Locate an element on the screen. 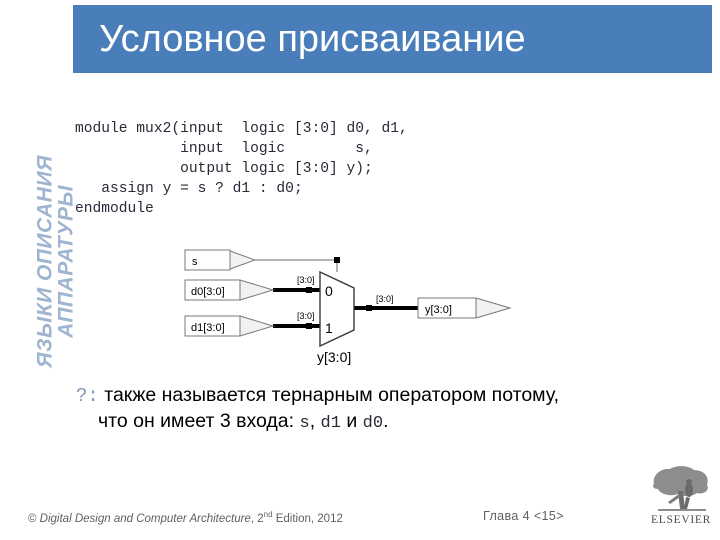 This screenshot has height=540, width=720. input-pin-s-label: s is located at coordinates (195, 262).